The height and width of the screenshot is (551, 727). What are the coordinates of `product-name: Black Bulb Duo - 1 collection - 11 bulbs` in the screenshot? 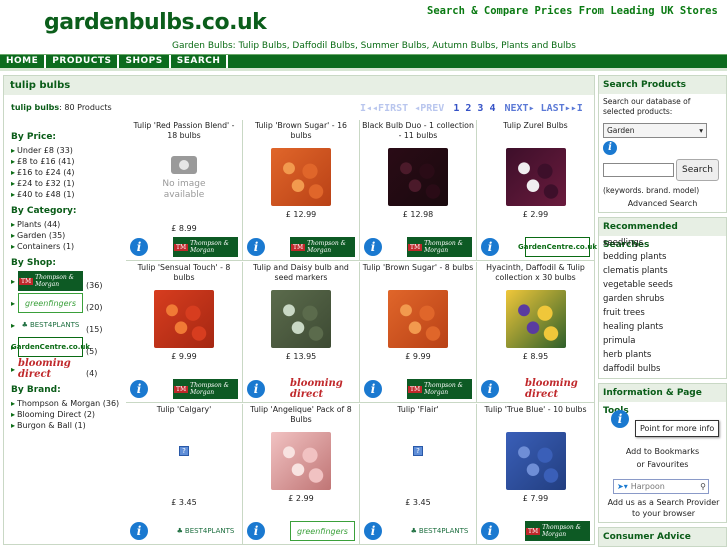 It's located at (418, 131).